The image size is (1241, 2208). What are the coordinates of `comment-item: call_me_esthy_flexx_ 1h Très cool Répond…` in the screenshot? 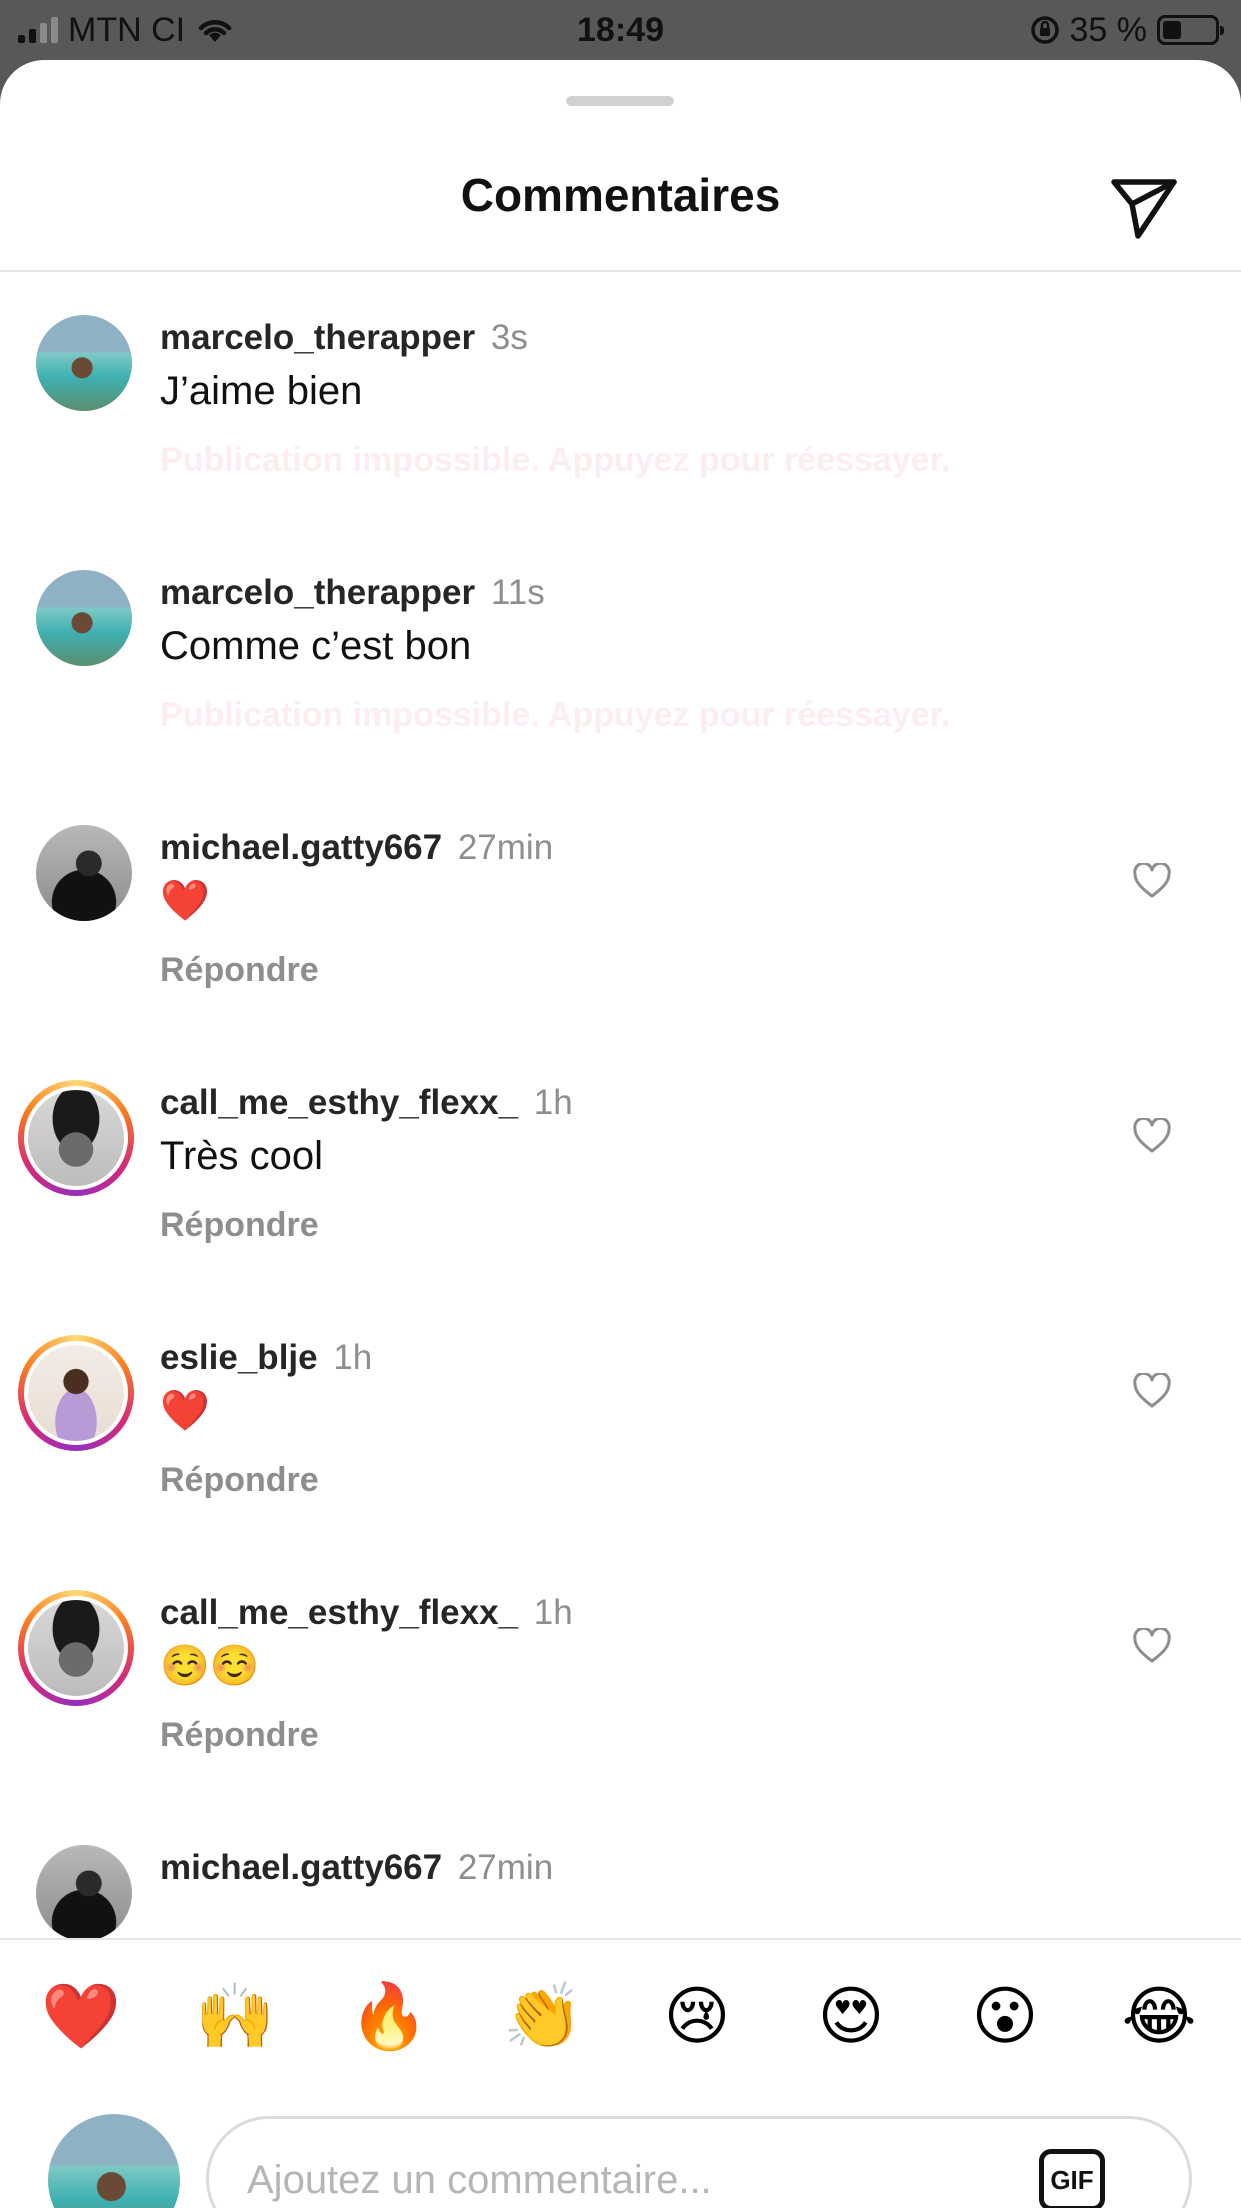 It's located at (620, 1207).